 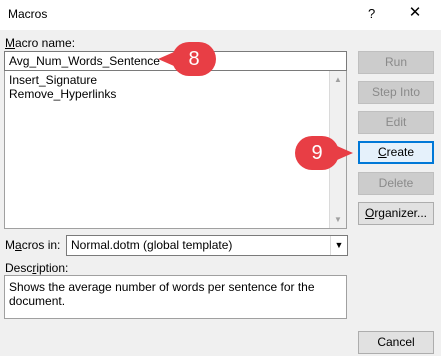 What do you see at coordinates (338, 79) in the screenshot?
I see `scroll-up-icon: ▲` at bounding box center [338, 79].